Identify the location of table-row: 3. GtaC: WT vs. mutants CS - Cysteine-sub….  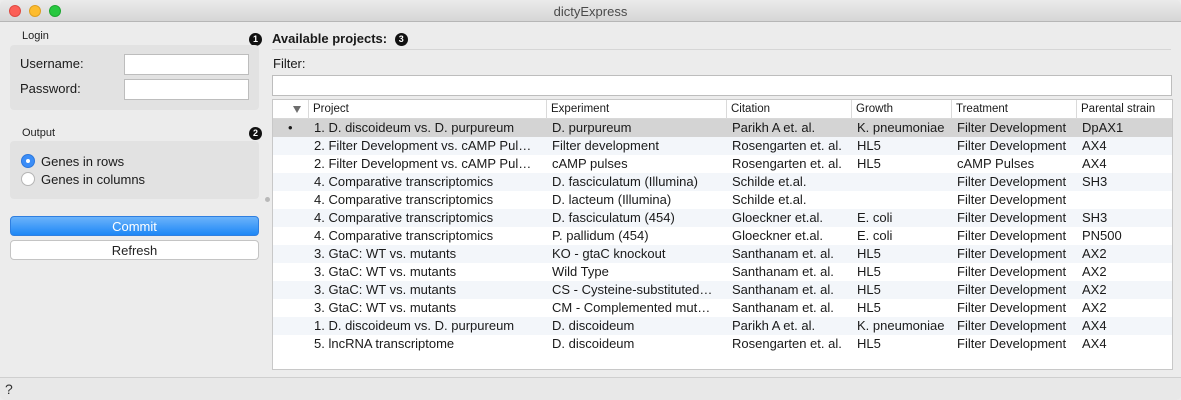
(722, 290).